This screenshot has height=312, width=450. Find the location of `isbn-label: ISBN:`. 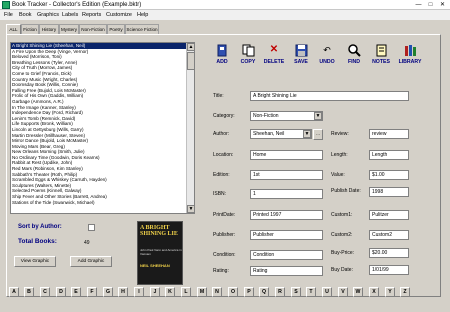

isbn-label: ISBN: is located at coordinates (220, 194).